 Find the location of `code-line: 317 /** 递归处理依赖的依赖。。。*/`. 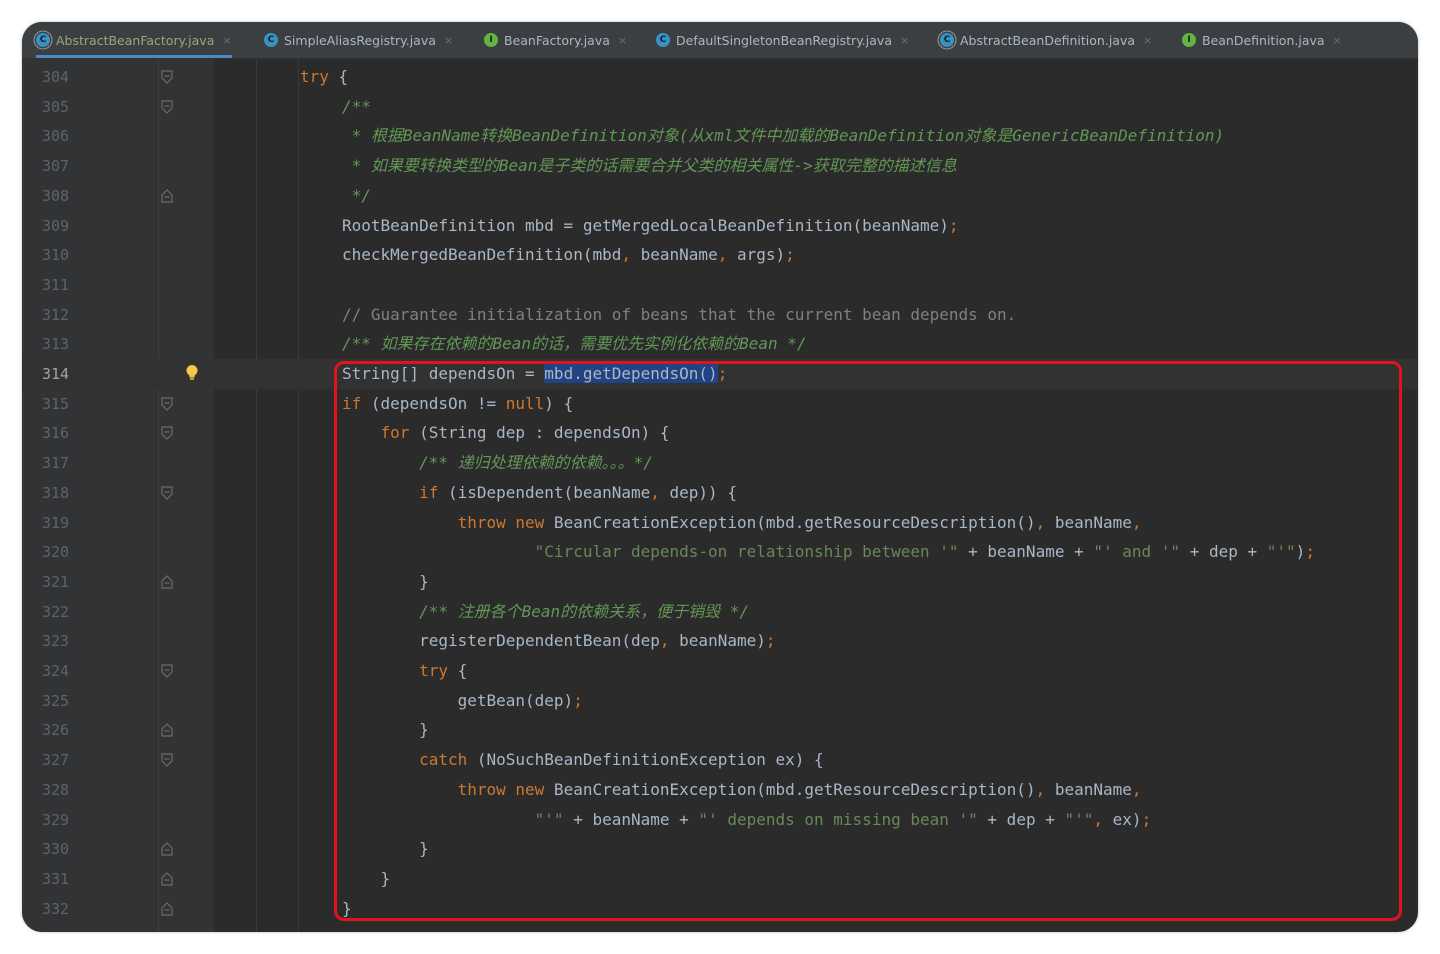

code-line: 317 /** 递归处理依赖的依赖。。。*/ is located at coordinates (720, 463).